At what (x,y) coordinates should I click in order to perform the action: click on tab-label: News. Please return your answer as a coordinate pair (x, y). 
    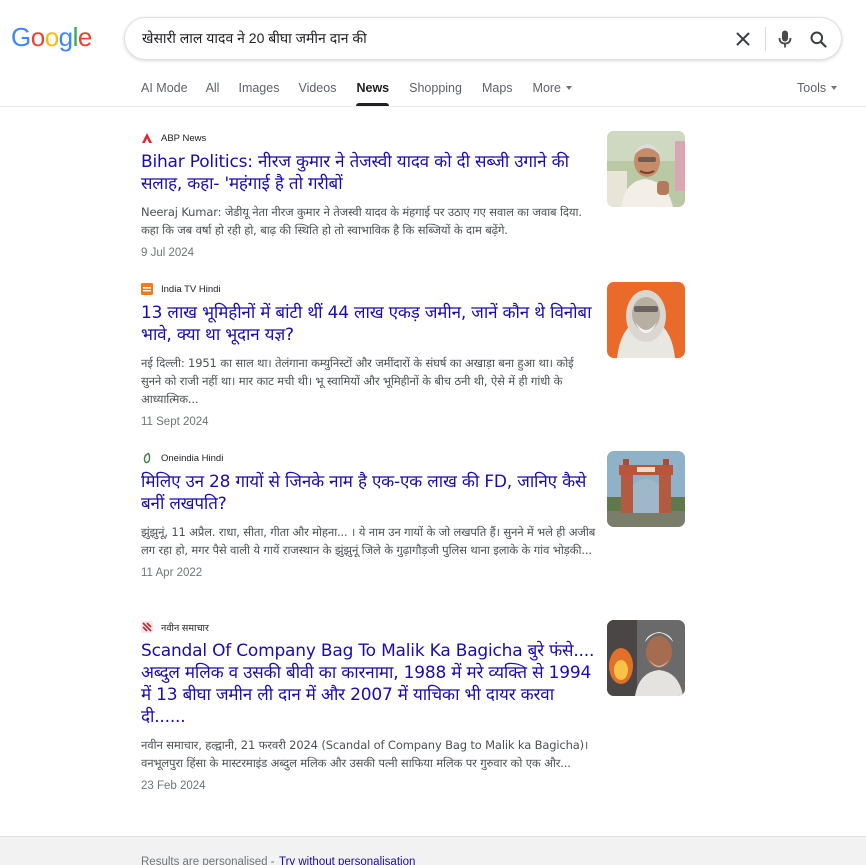
    Looking at the image, I should click on (373, 88).